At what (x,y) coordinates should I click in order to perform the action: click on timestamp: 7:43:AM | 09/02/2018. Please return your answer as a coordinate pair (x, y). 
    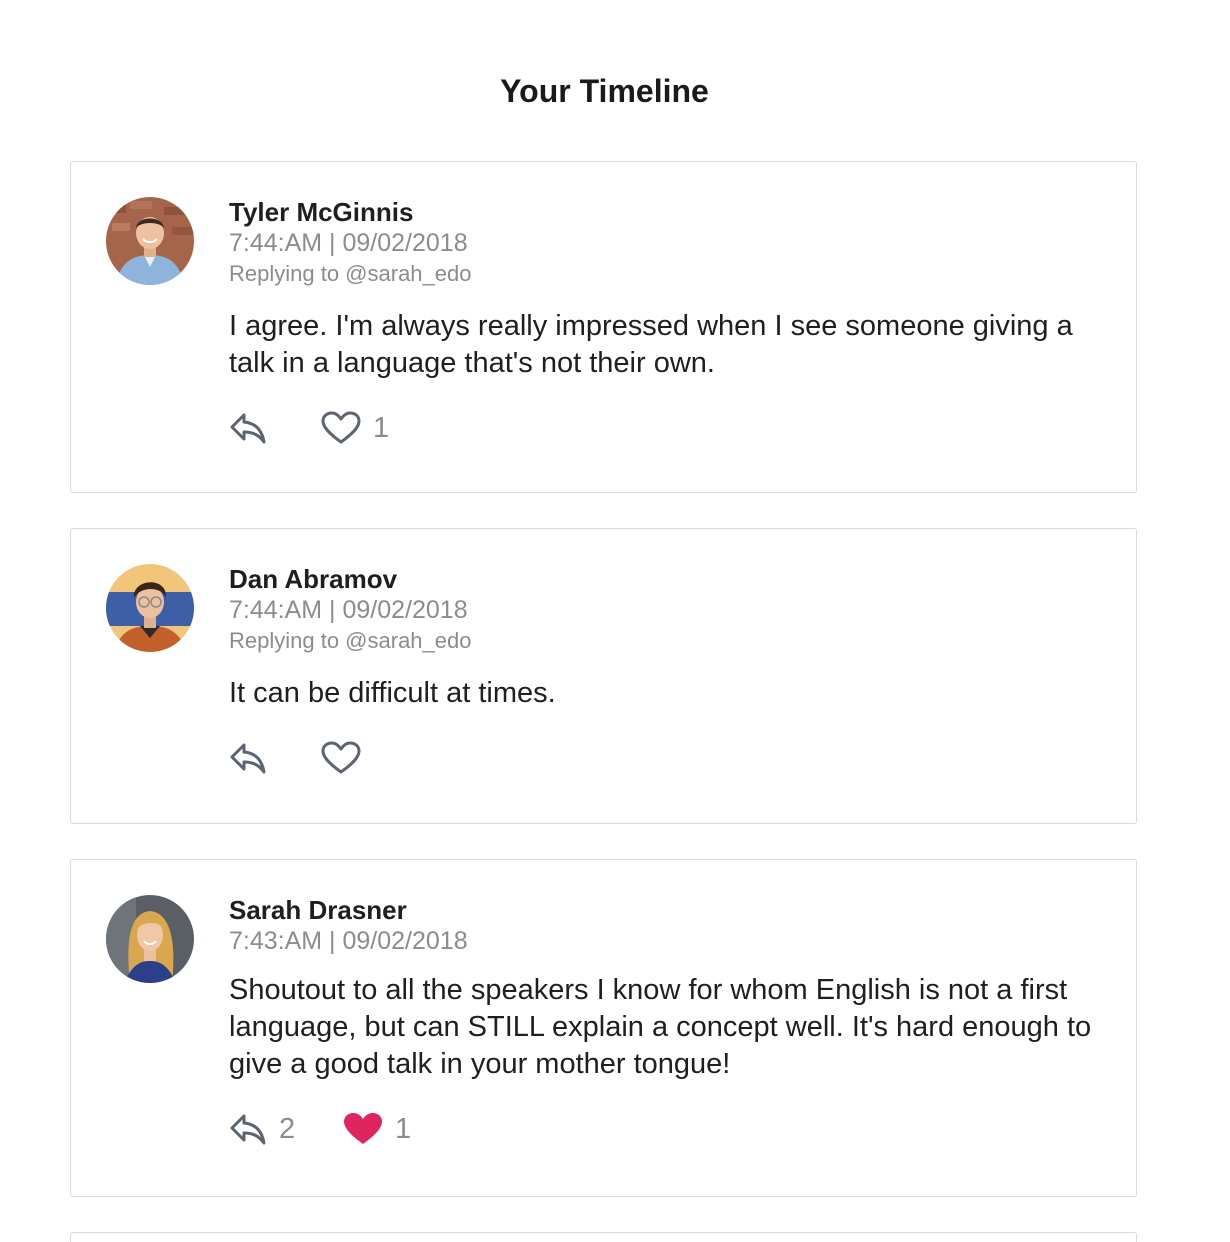
    Looking at the image, I should click on (348, 941).